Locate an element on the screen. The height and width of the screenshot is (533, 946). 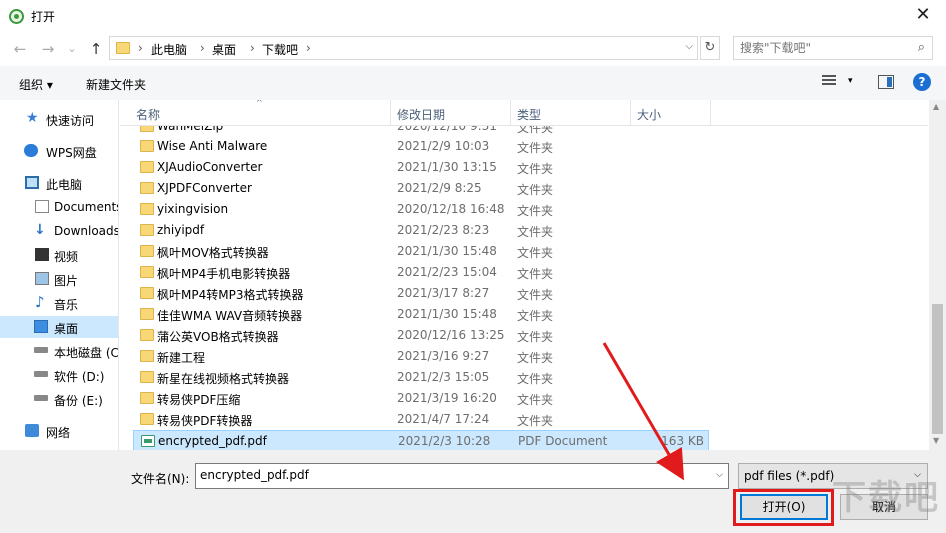
file-name: Wise Anti Malware is located at coordinates (212, 146).